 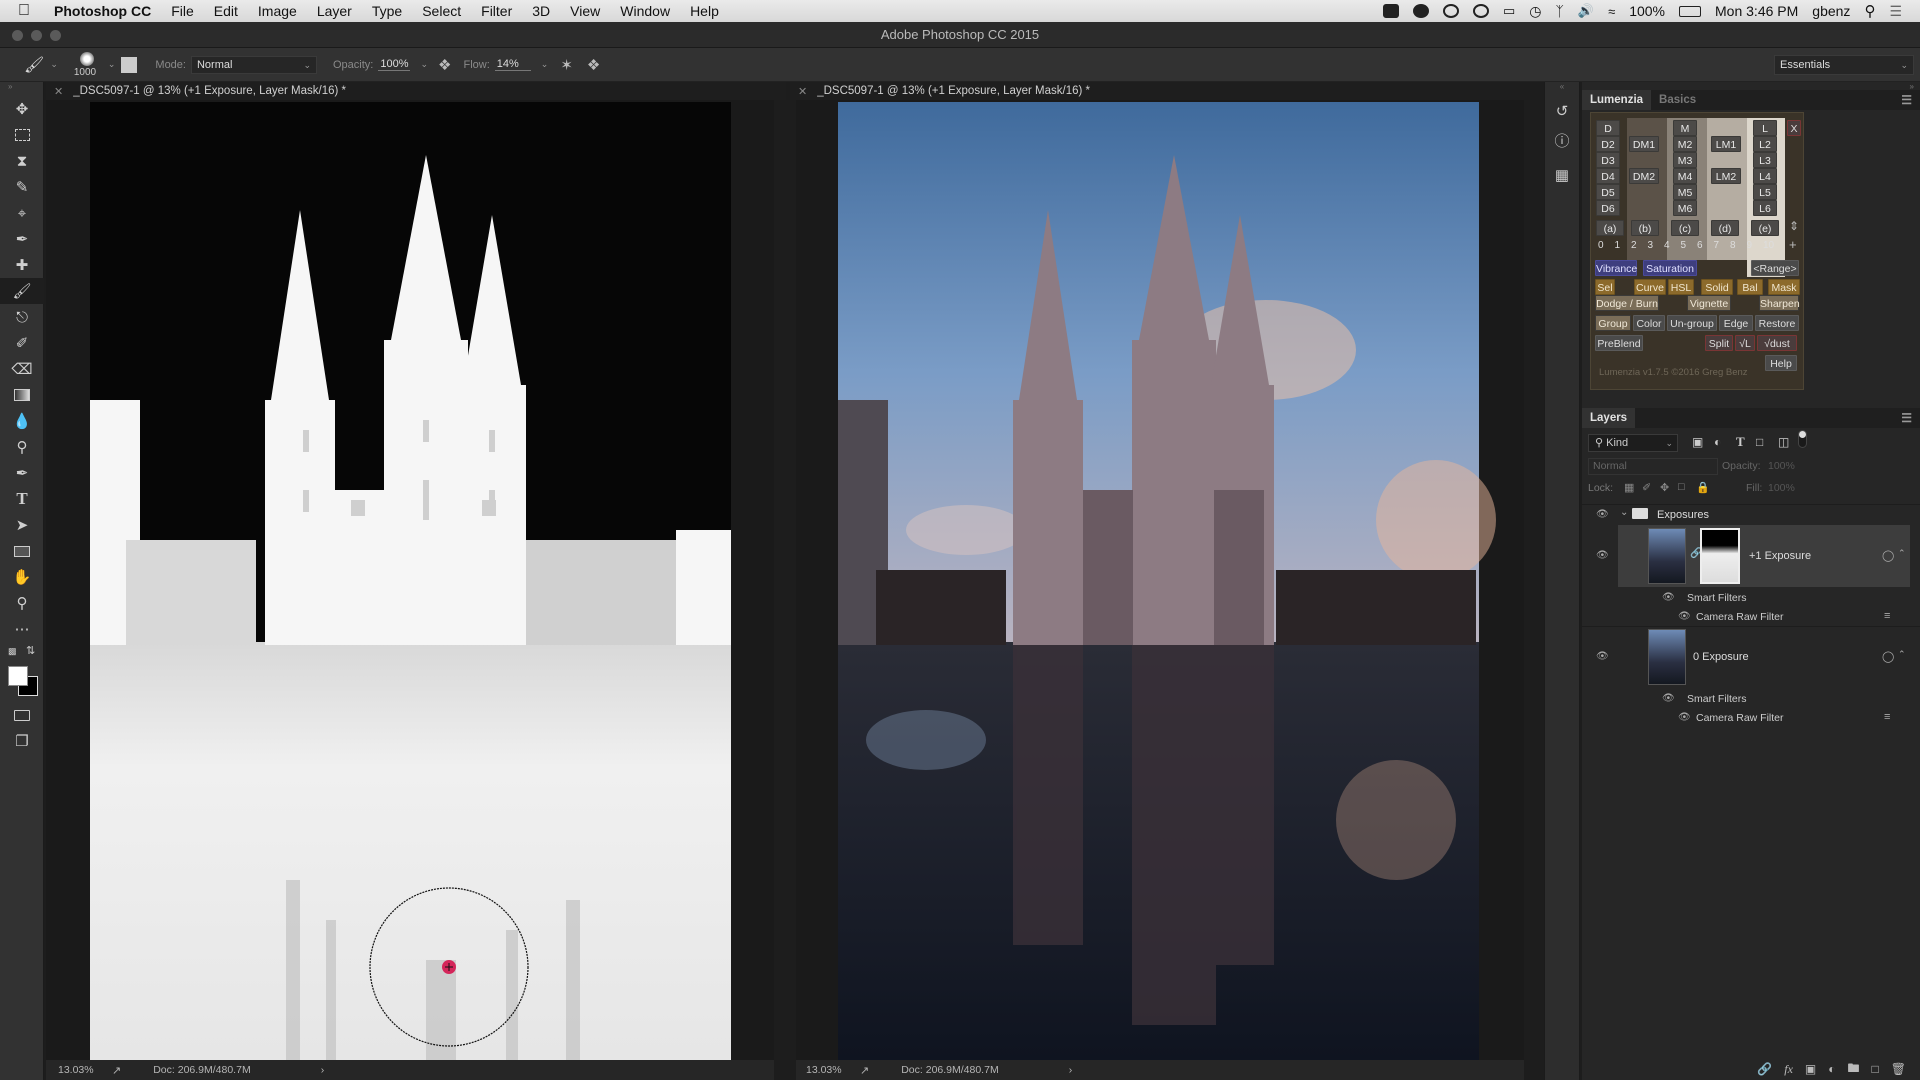 What do you see at coordinates (22, 499) in the screenshot?
I see `type-tool-icon: T` at bounding box center [22, 499].